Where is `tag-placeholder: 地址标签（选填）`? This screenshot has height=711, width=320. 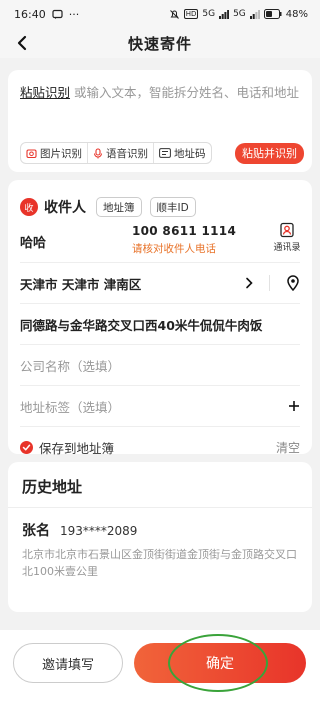
tag-placeholder: 地址标签（选填） is located at coordinates (70, 407).